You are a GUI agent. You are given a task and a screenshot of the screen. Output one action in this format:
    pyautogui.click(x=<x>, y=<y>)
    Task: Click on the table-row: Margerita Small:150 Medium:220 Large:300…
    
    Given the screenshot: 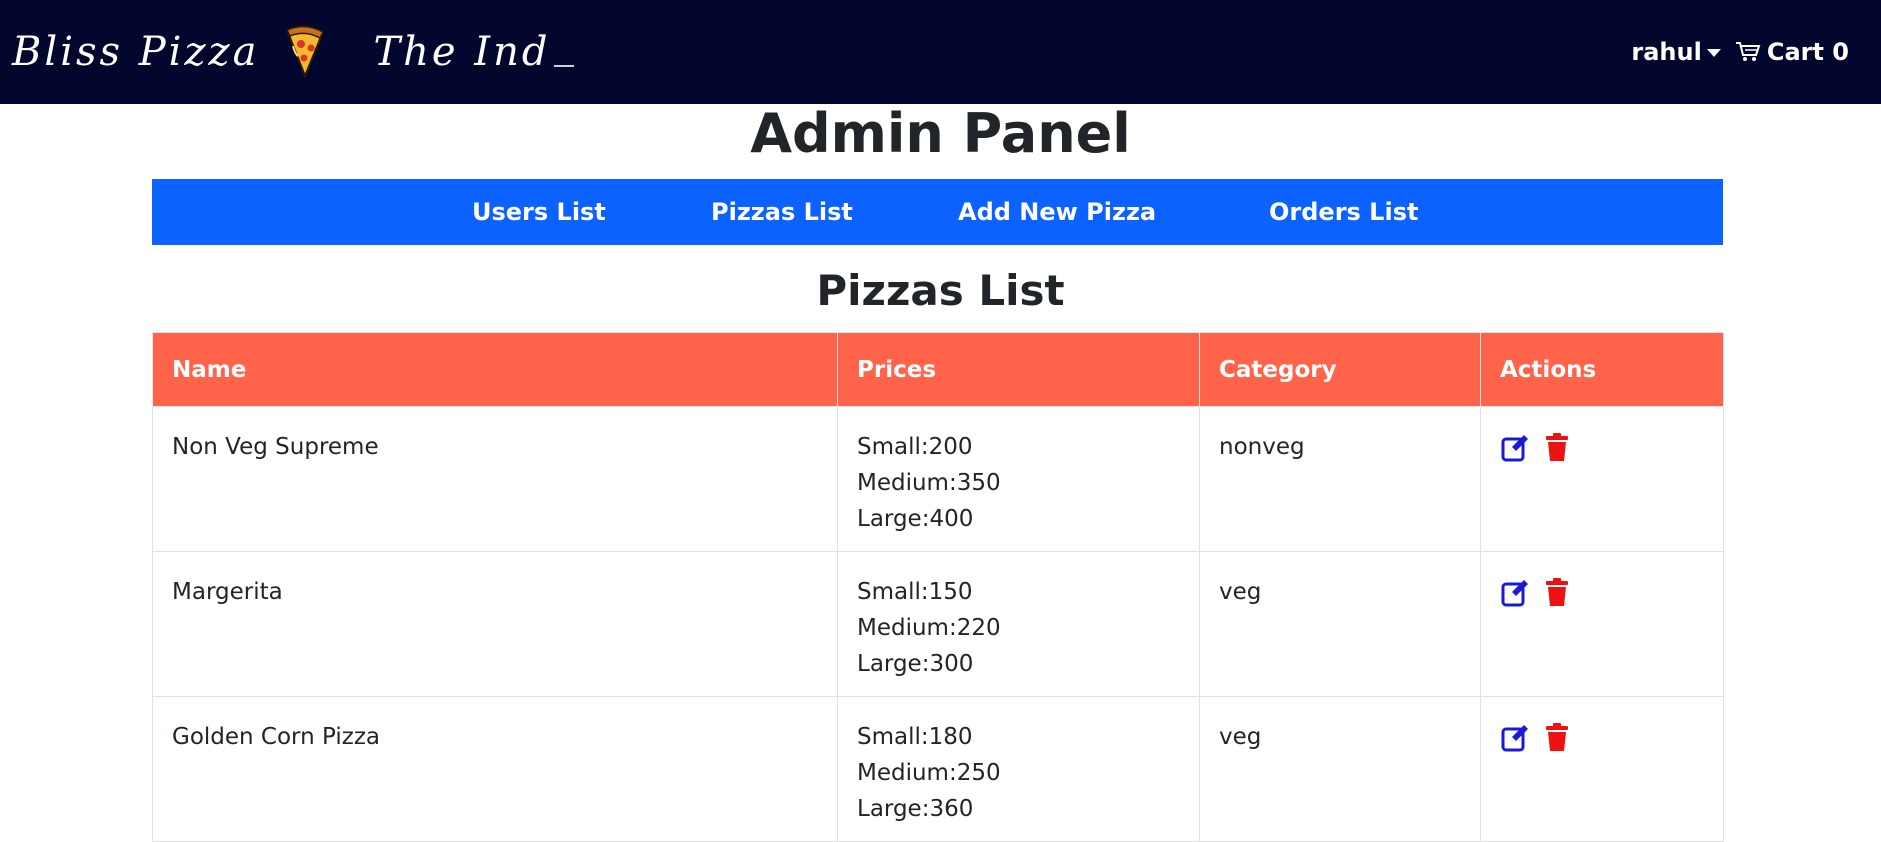 What is the action you would take?
    pyautogui.click(x=938, y=624)
    